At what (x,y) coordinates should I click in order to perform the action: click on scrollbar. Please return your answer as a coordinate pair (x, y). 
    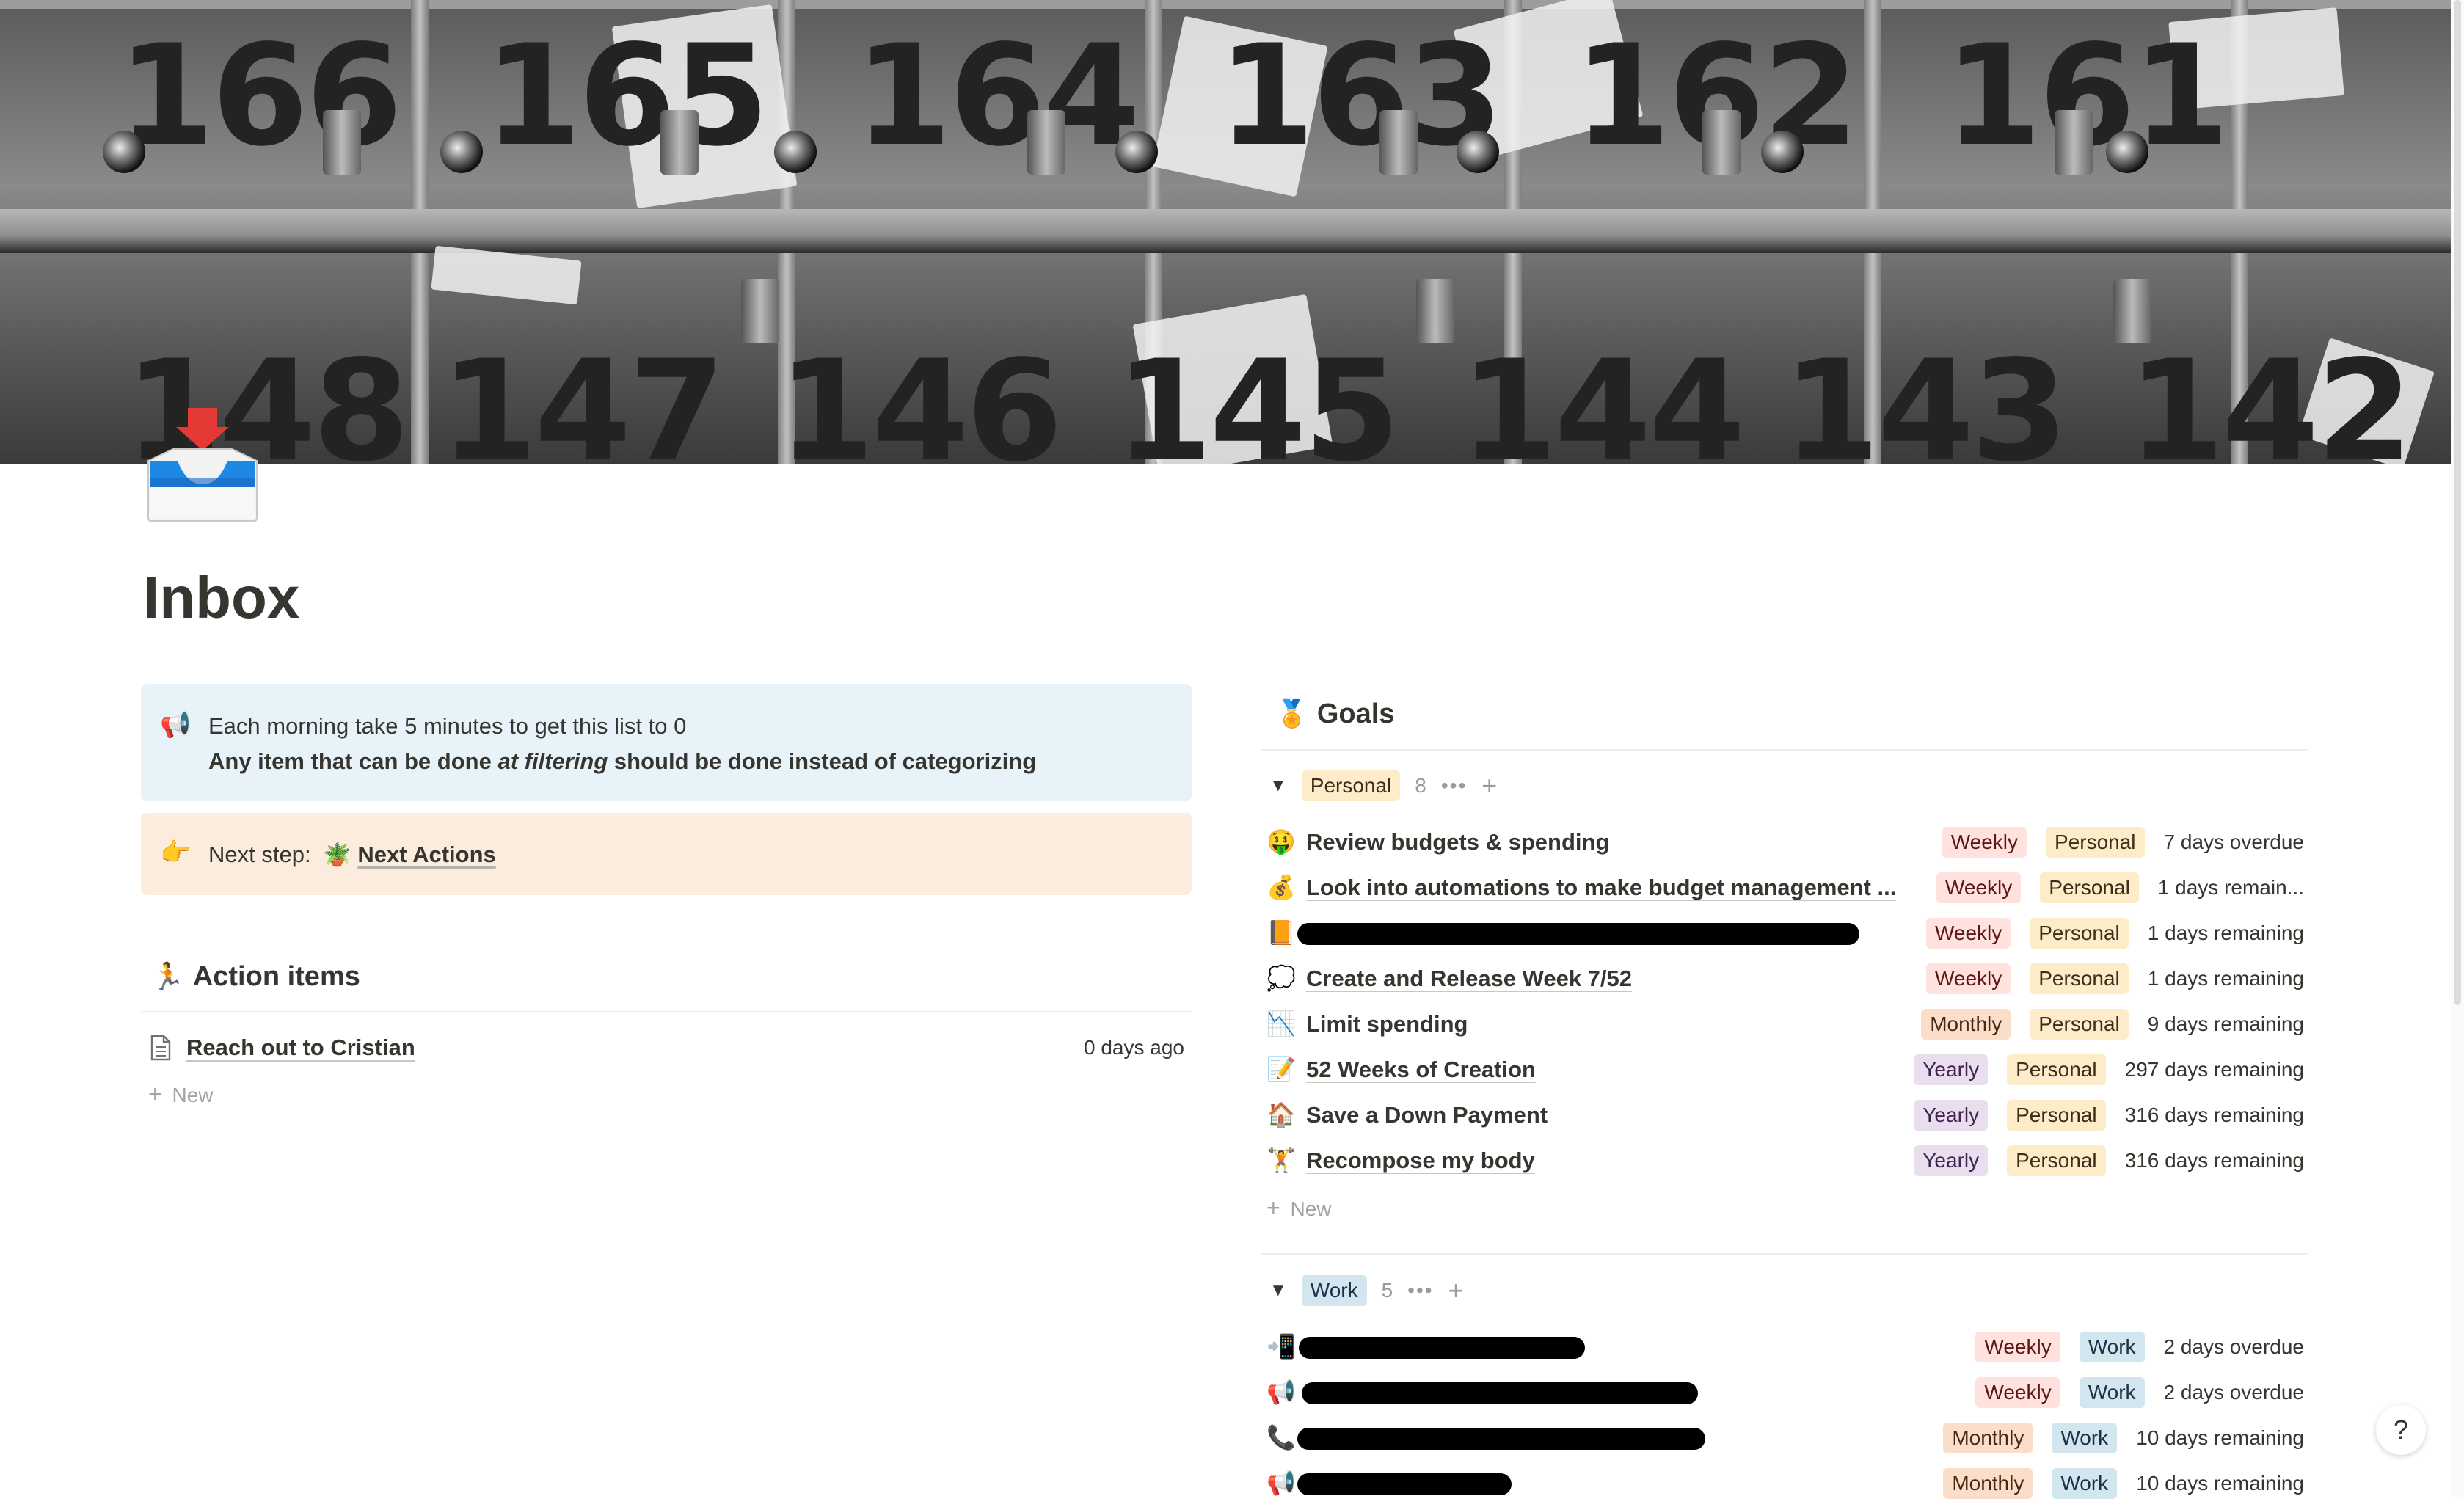
    Looking at the image, I should click on (2457, 748).